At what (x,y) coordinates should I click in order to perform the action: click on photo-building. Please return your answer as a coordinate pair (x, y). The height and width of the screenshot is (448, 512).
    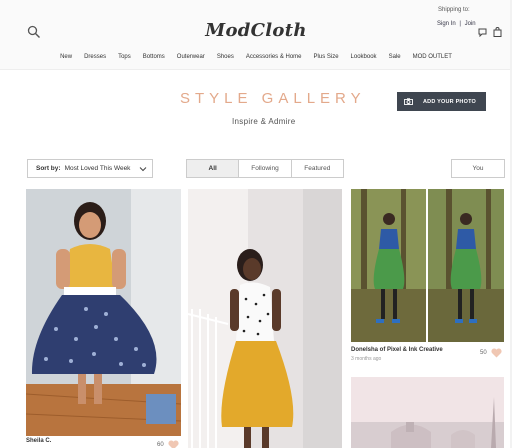
    Looking at the image, I should click on (427, 412).